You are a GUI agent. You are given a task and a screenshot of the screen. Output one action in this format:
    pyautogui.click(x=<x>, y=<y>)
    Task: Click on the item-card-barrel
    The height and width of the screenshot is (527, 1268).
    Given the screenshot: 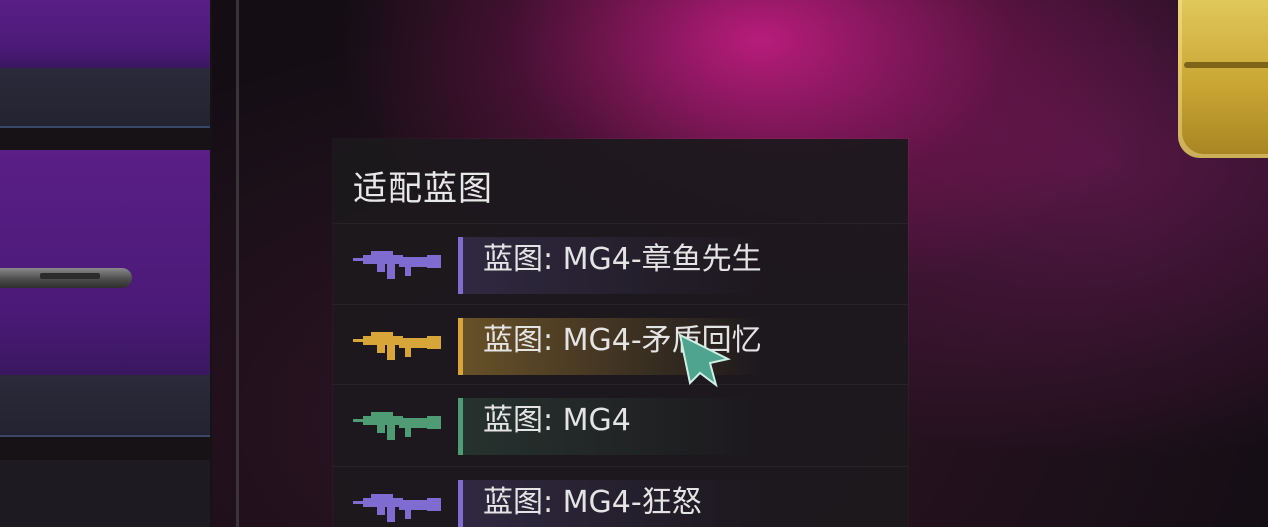 What is the action you would take?
    pyautogui.click(x=105, y=262)
    